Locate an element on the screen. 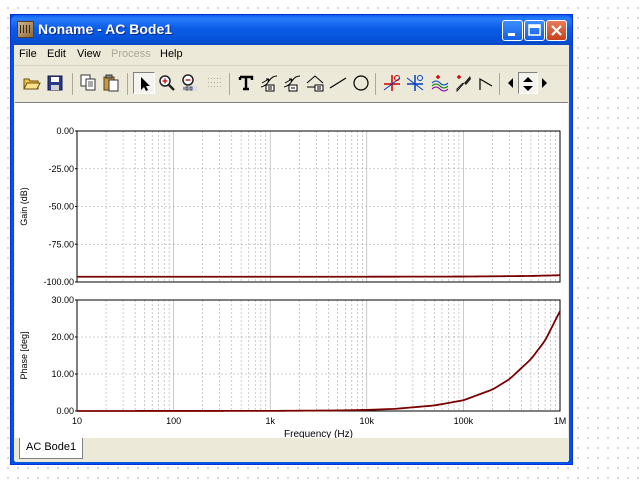 This screenshot has width=640, height=481. menu-edit: Edit is located at coordinates (56, 54).